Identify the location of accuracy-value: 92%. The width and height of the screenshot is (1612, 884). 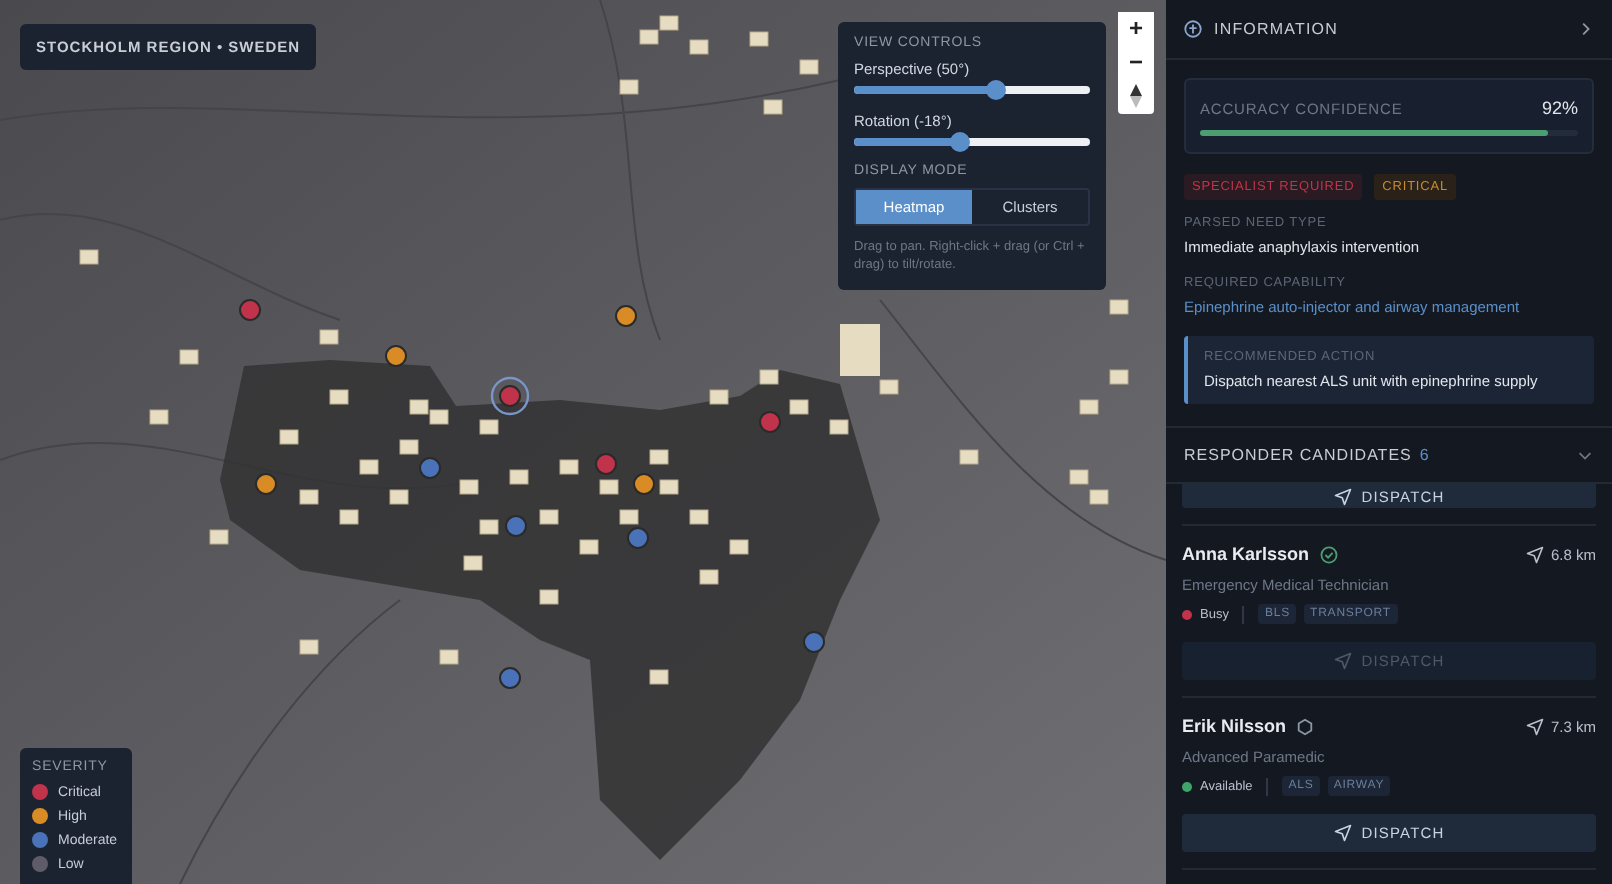
(1559, 108).